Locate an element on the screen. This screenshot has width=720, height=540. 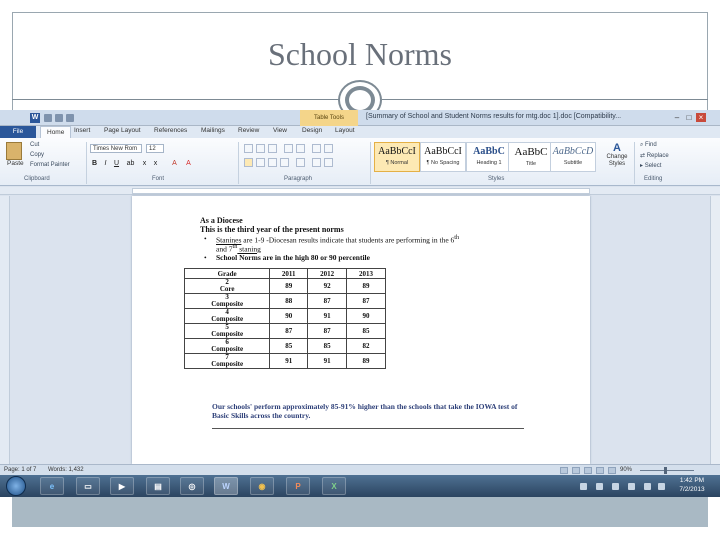
replace-button: ⇄ Replace is located at coordinates (654, 155).